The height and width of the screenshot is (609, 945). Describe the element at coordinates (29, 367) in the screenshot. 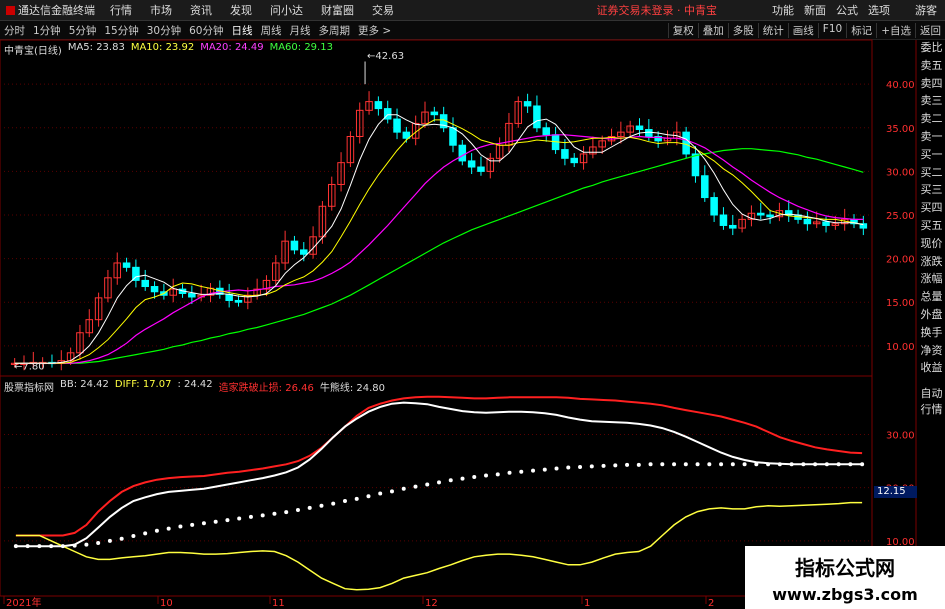

I see `low-annotation: ←7.80` at that location.